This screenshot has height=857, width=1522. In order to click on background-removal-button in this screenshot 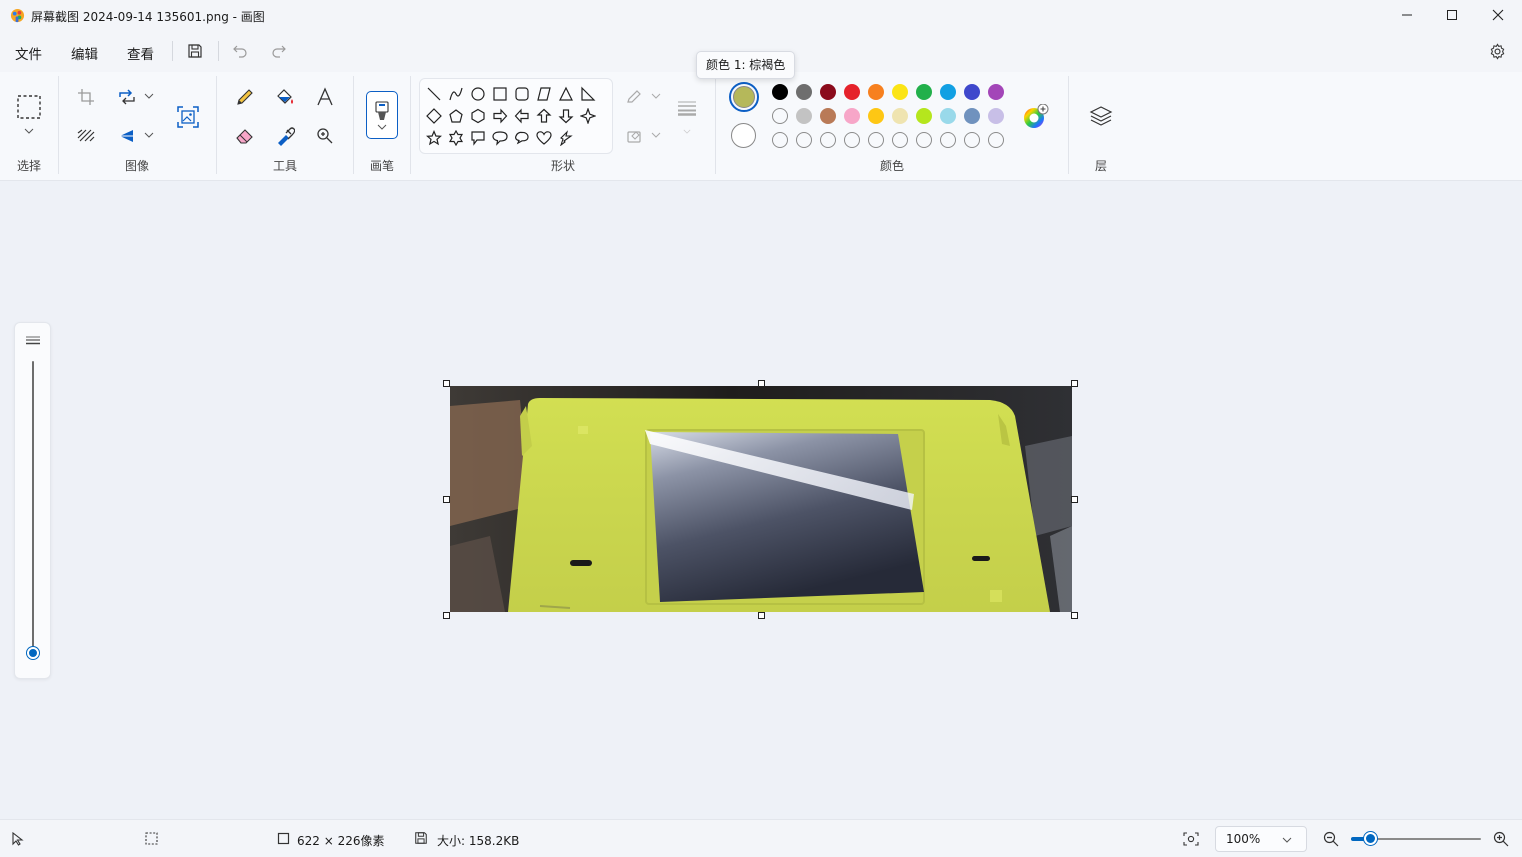, I will do `click(86, 136)`.